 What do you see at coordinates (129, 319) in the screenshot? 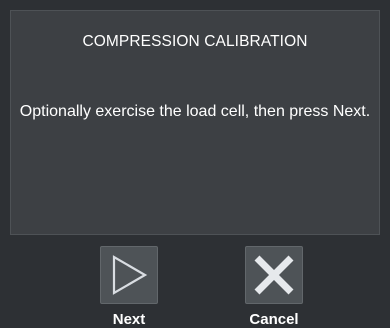
I see `next-button-label: Next` at bounding box center [129, 319].